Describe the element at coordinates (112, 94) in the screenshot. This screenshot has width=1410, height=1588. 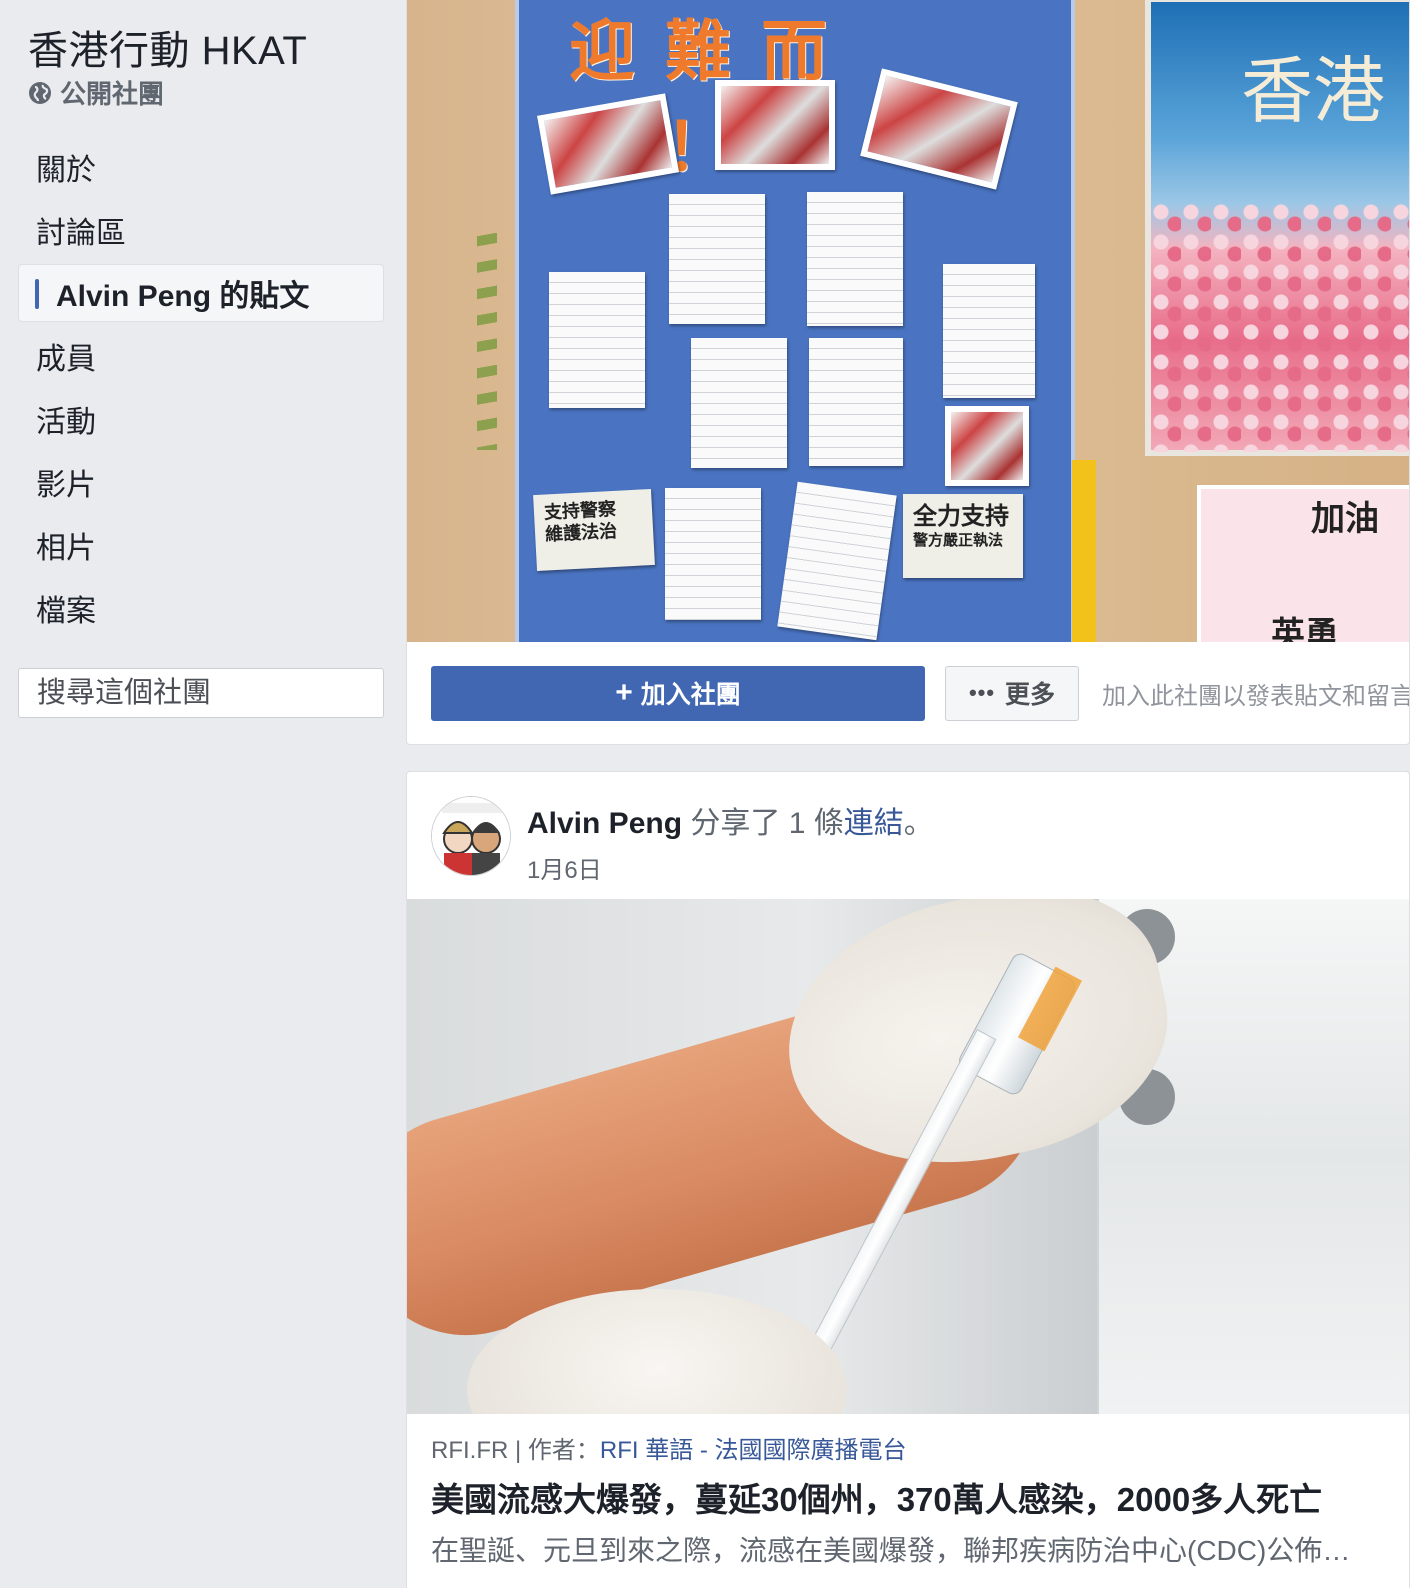
I see `privacy-label: 公開社團` at that location.